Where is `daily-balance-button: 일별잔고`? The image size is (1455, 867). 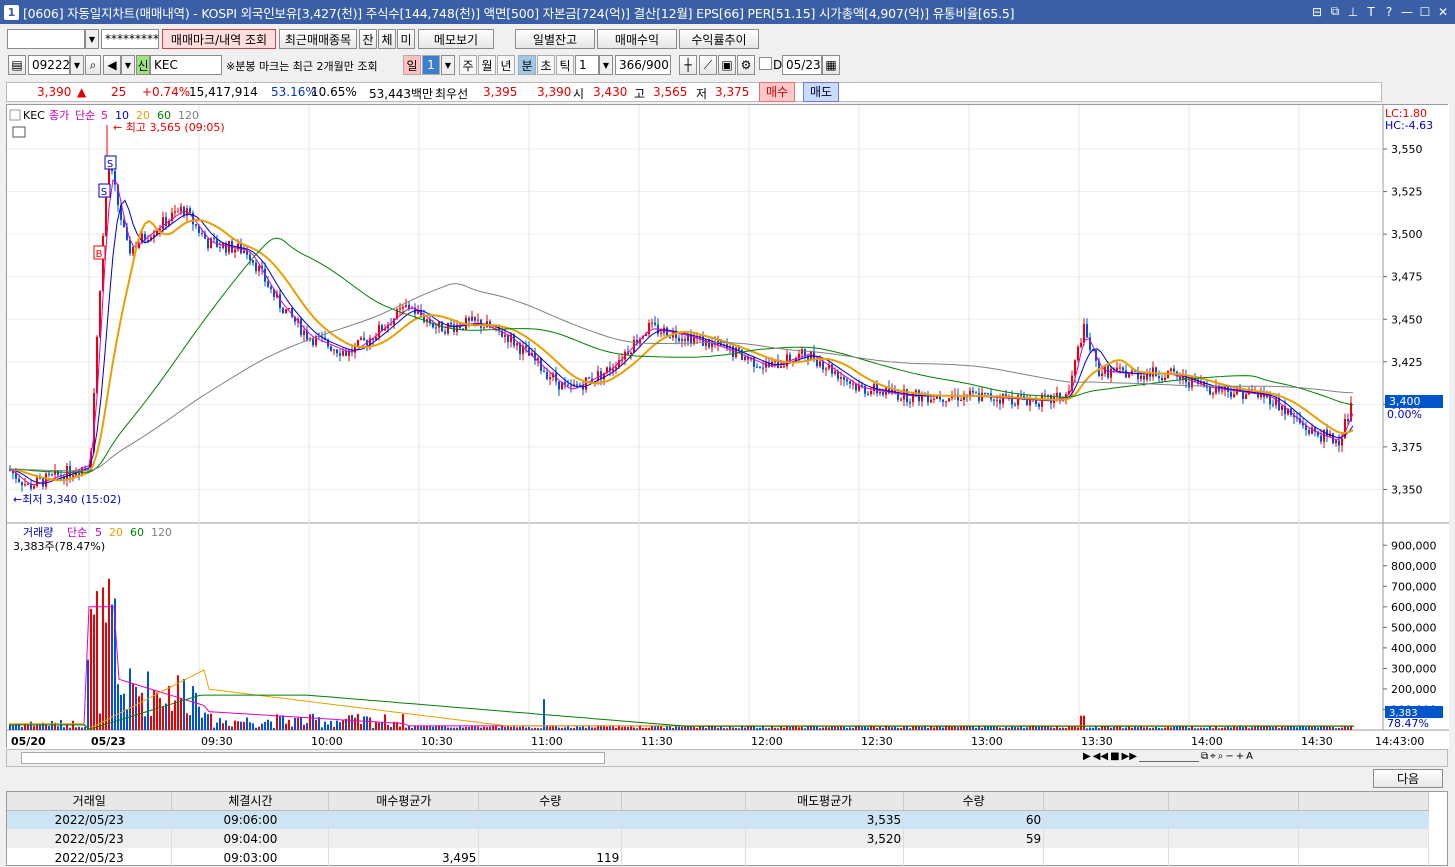
daily-balance-button: 일별잔고 is located at coordinates (555, 39).